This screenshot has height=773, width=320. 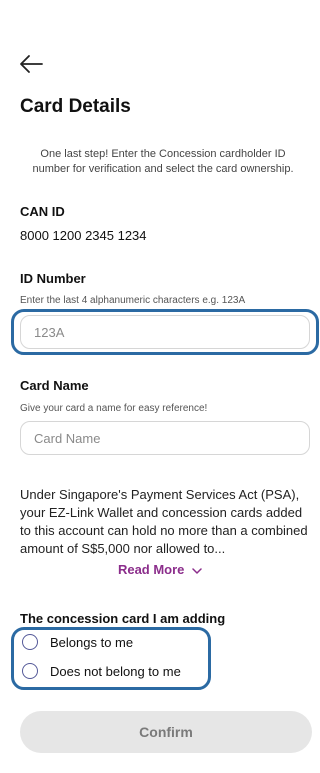 I want to click on arrow-left-icon, so click(x=31, y=64).